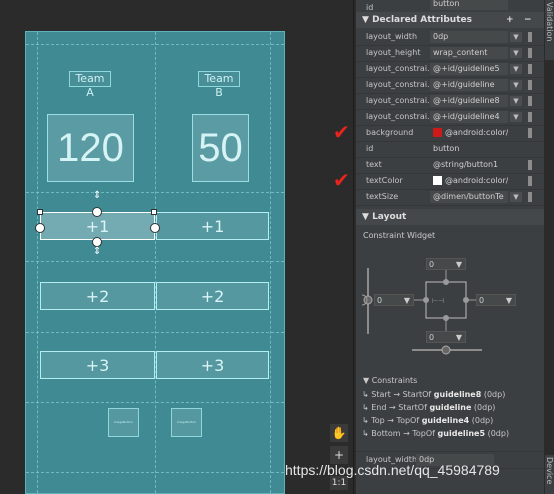  I want to click on team-a-plus3-button: +3, so click(97, 365).